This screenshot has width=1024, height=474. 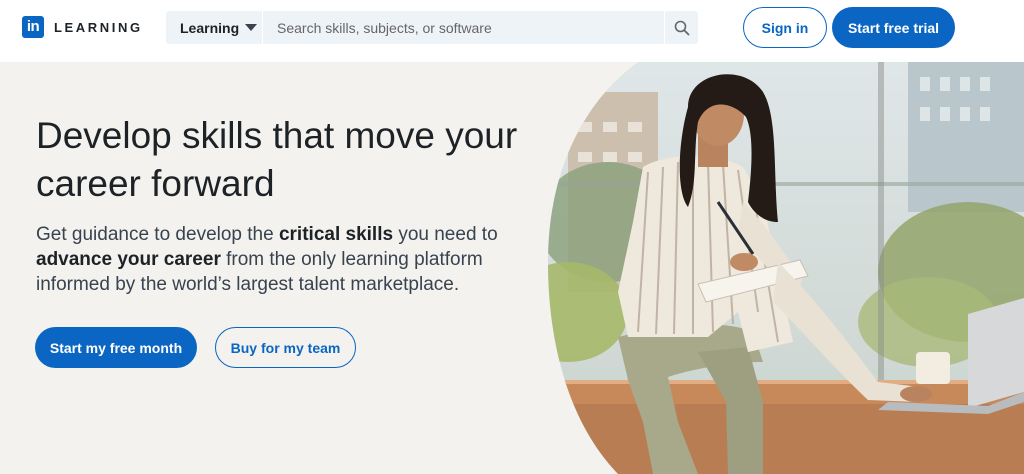 What do you see at coordinates (128, 259) in the screenshot?
I see `hero-subtitle-bold: advance your career` at bounding box center [128, 259].